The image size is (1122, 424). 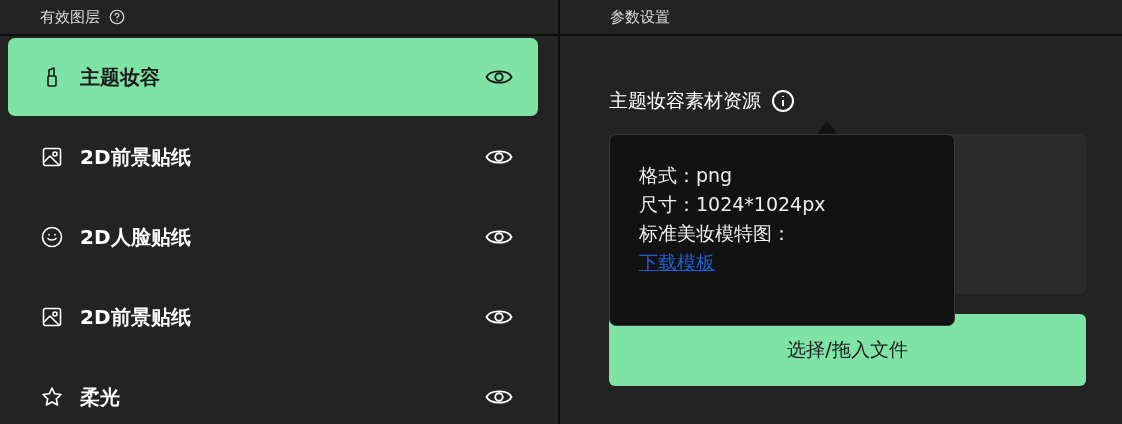 I want to click on layer-item: 主题妆容, so click(x=273, y=77).